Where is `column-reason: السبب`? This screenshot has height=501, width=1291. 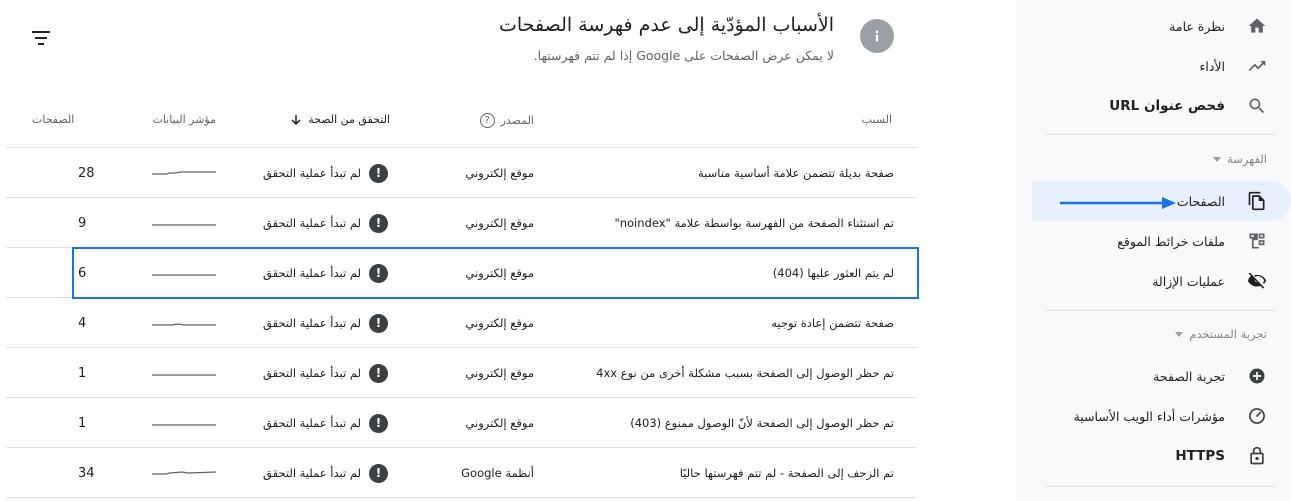 column-reason: السبب is located at coordinates (877, 119).